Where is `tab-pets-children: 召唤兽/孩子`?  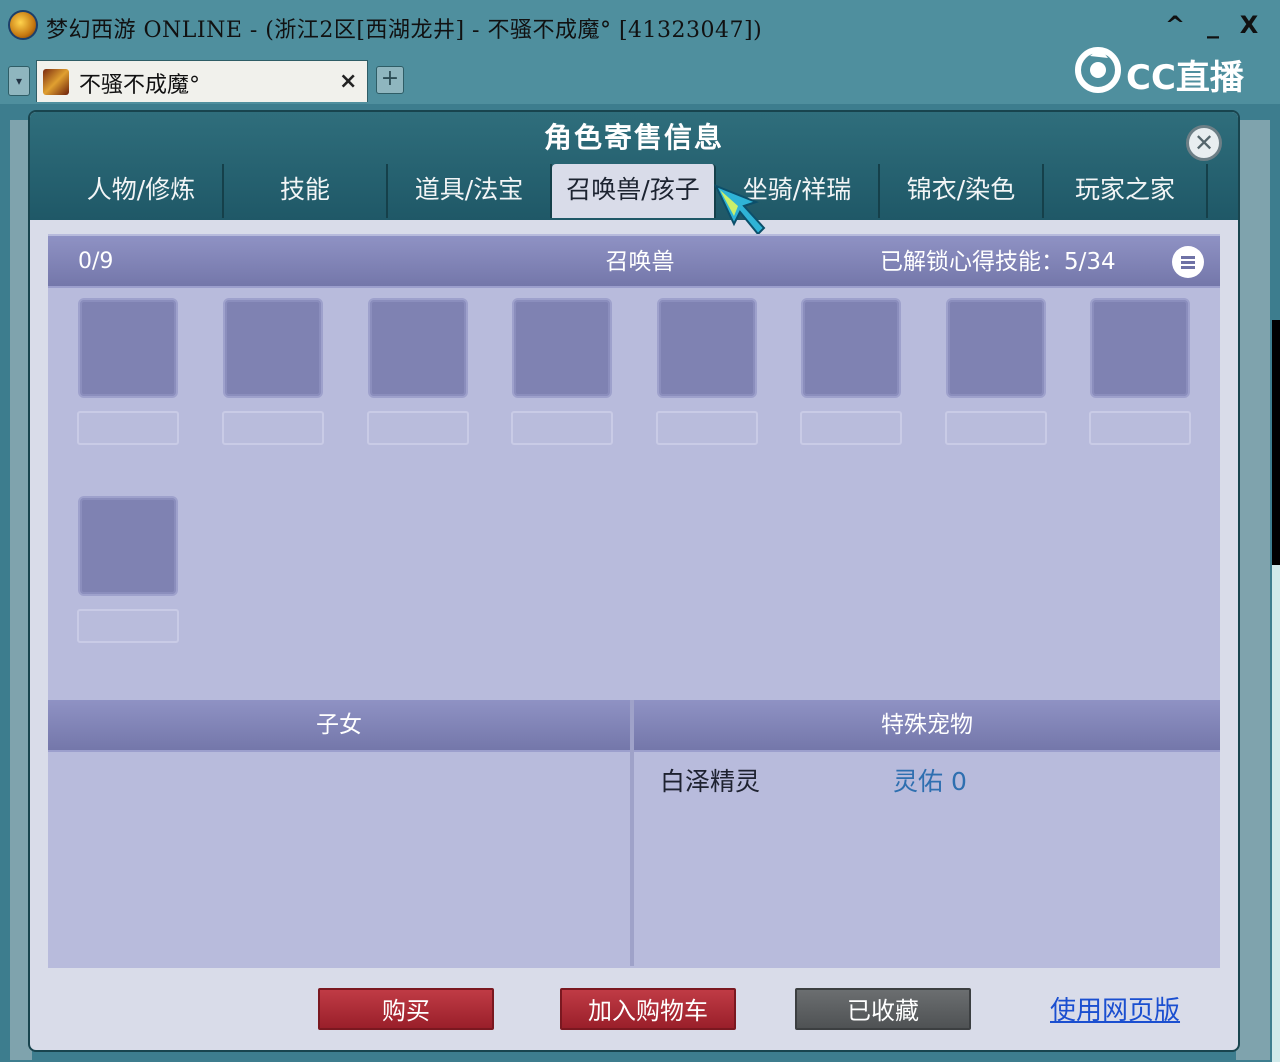 tab-pets-children: 召唤兽/孩子 is located at coordinates (634, 191).